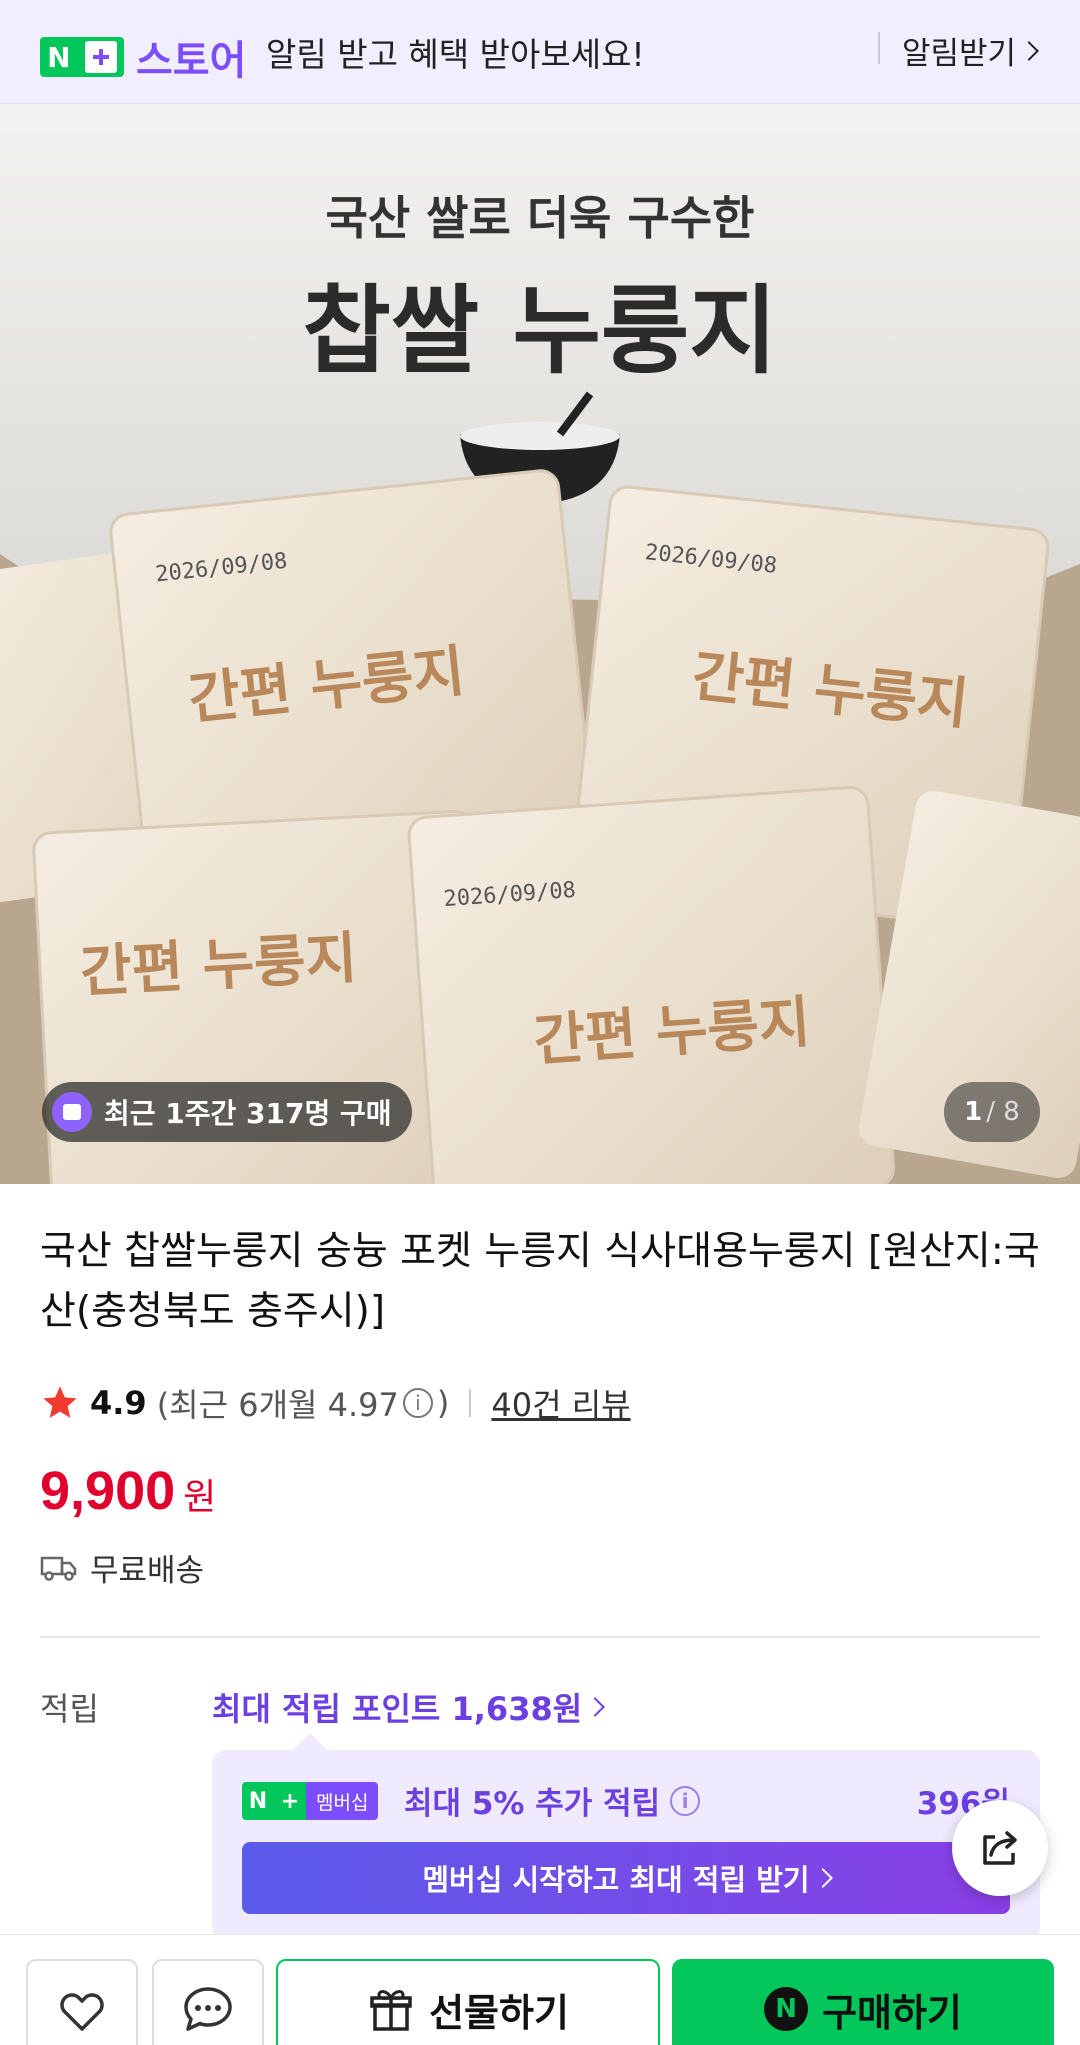 This screenshot has height=2045, width=1080. I want to click on share-button, so click(1000, 1848).